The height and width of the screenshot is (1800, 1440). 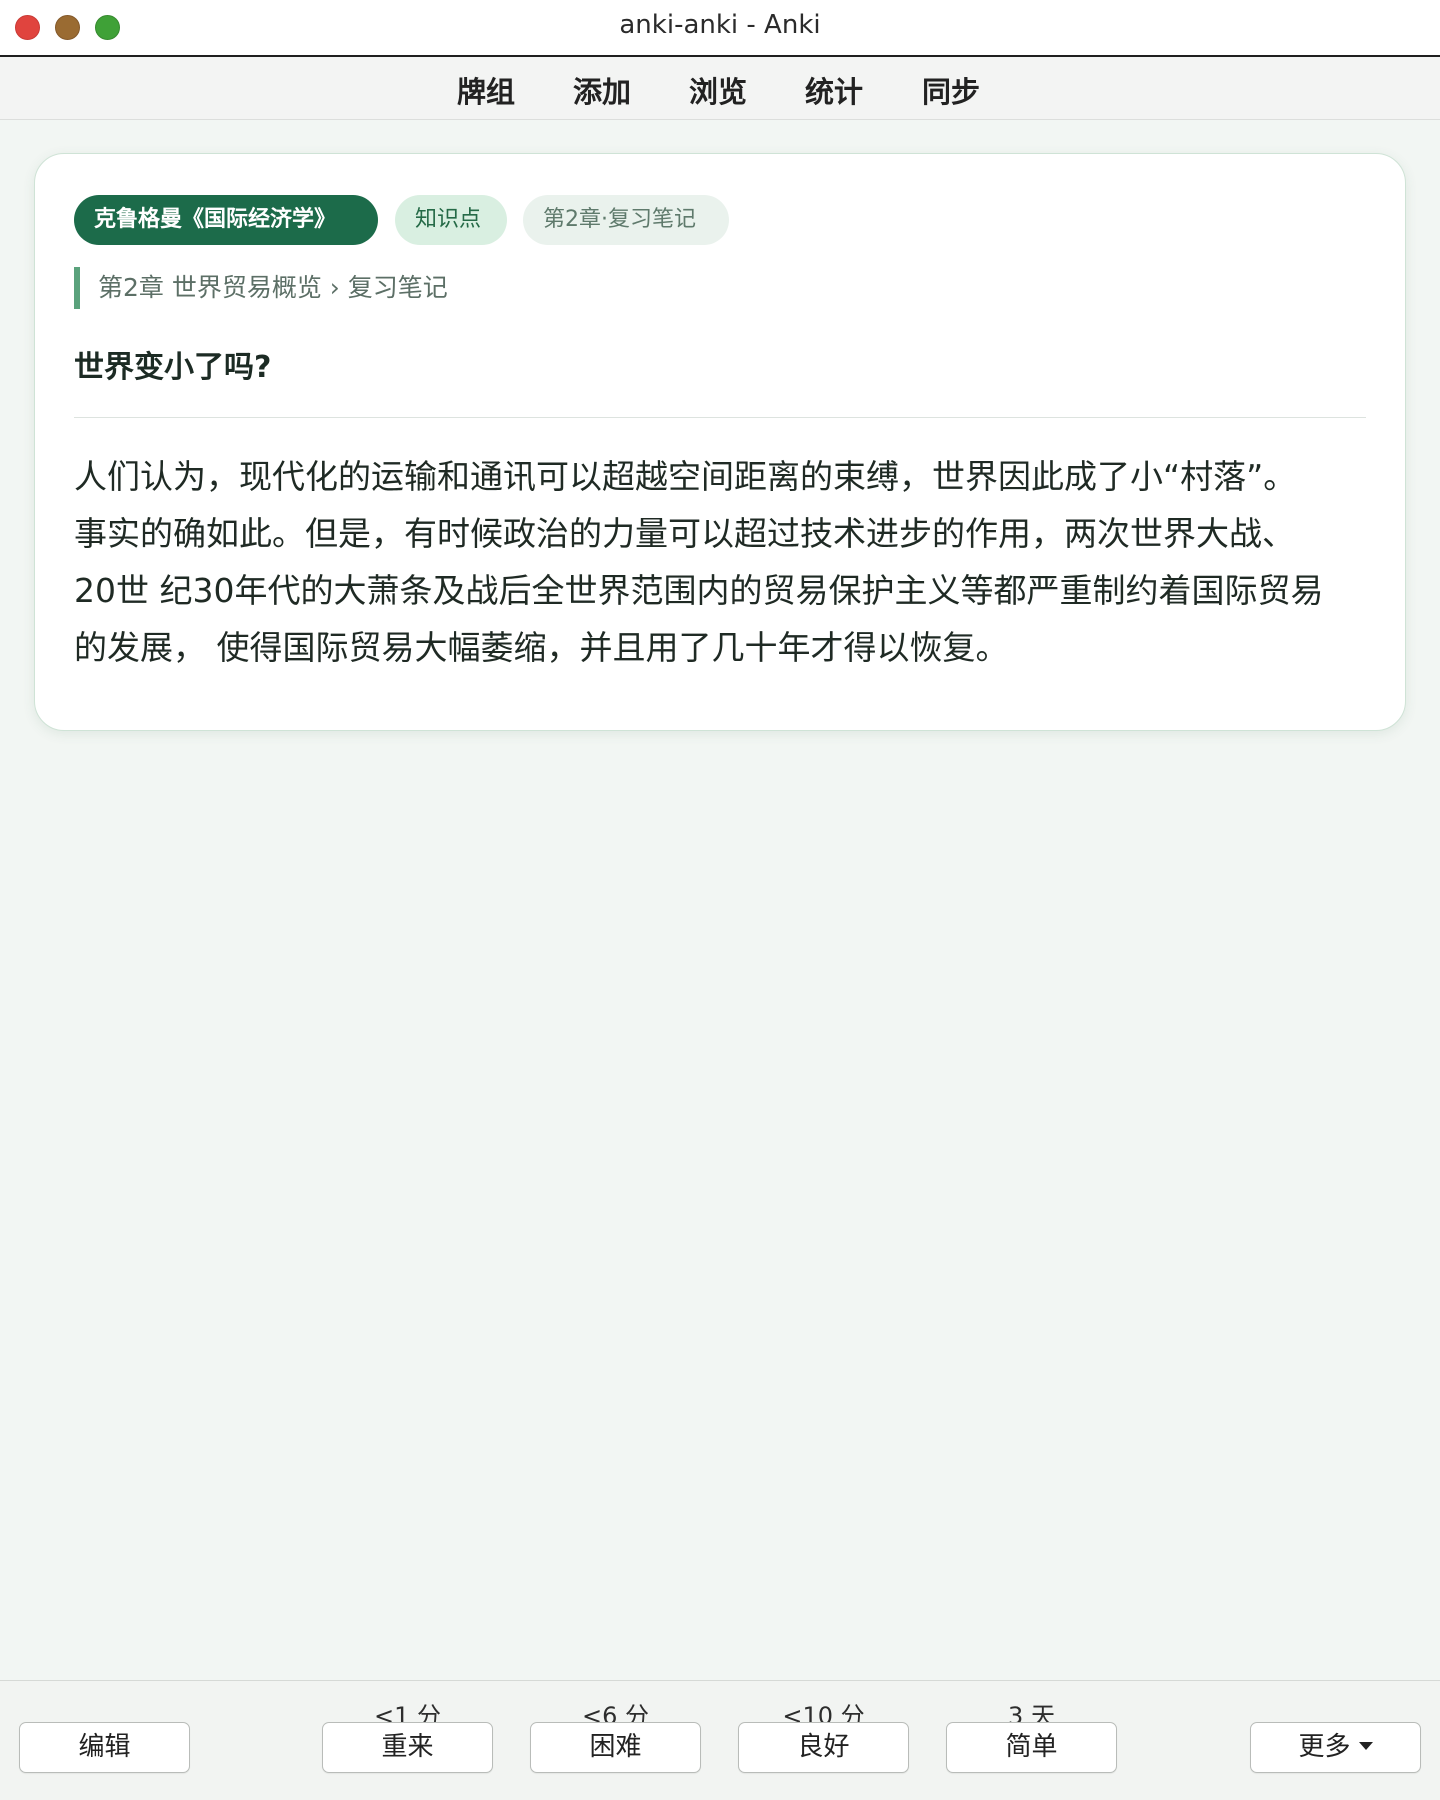 What do you see at coordinates (1365, 1745) in the screenshot?
I see `caret-down-icon` at bounding box center [1365, 1745].